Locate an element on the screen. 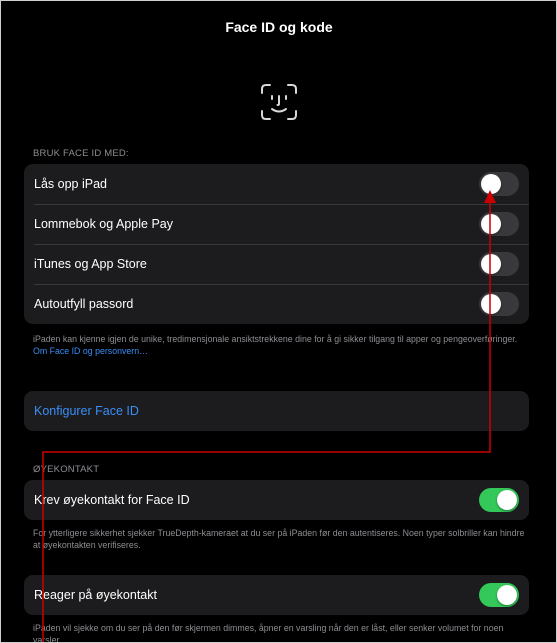 This screenshot has height=643, width=557. react-attention-toggle is located at coordinates (499, 595).